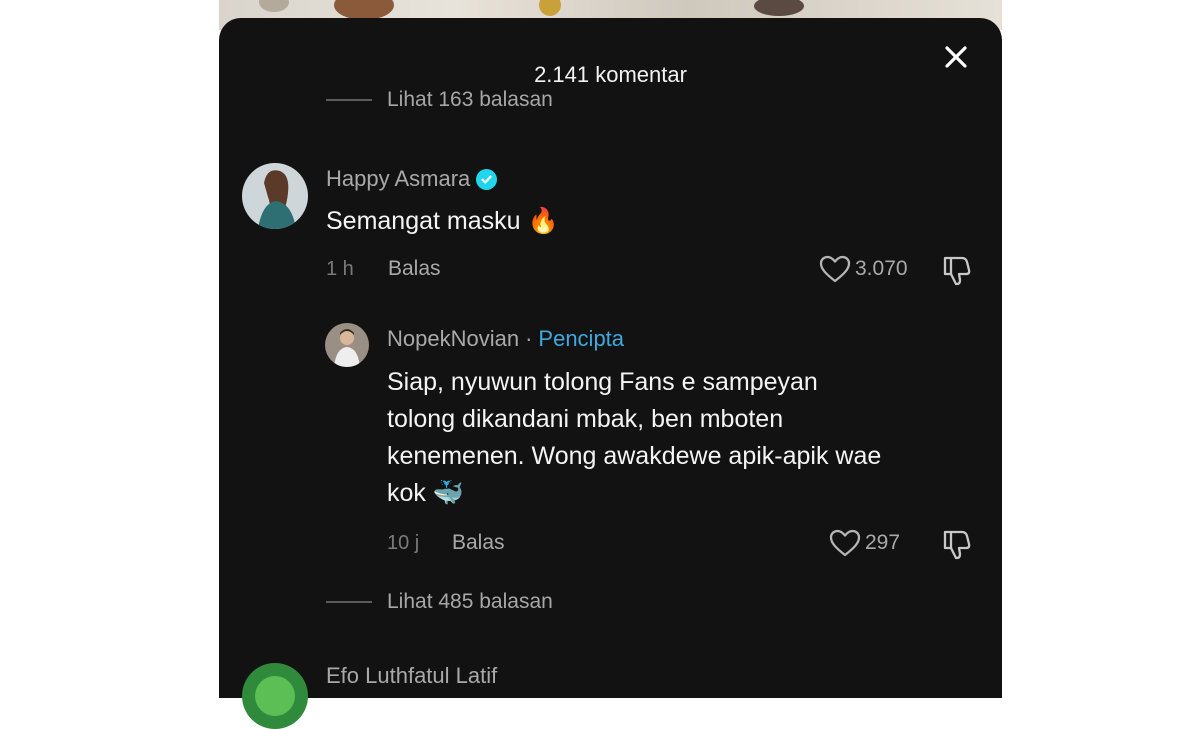 The height and width of the screenshot is (729, 1200). What do you see at coordinates (347, 345) in the screenshot?
I see `reply-avatar` at bounding box center [347, 345].